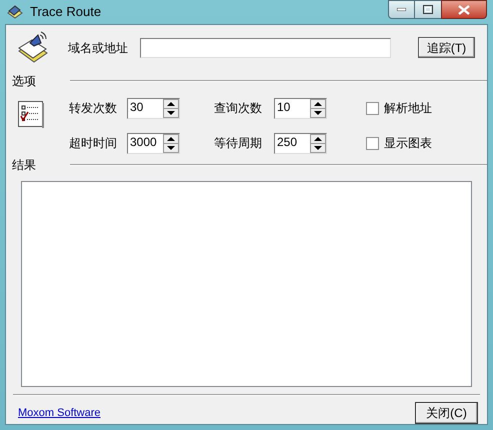 This screenshot has height=430, width=493. Describe the element at coordinates (238, 143) in the screenshot. I see `field-label: 等待周期` at that location.